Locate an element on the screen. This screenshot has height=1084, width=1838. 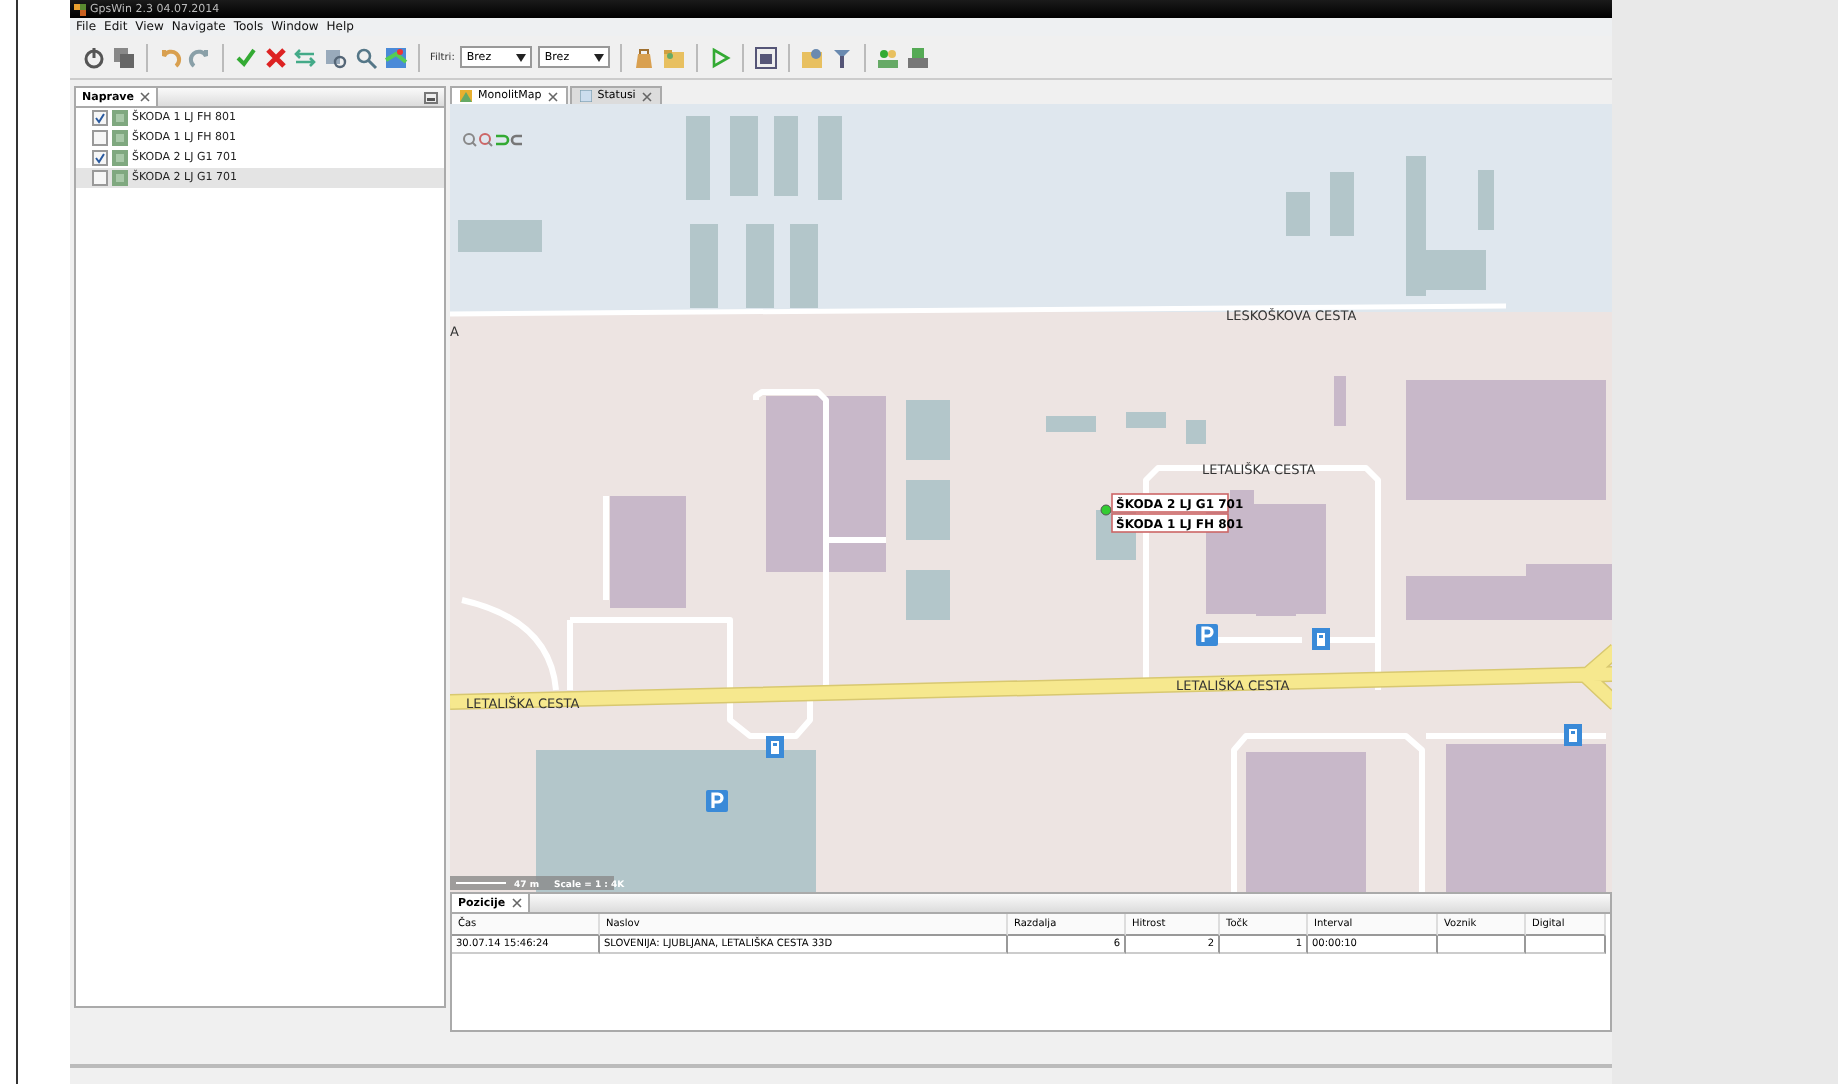
monitor-icon is located at coordinates (918, 57).